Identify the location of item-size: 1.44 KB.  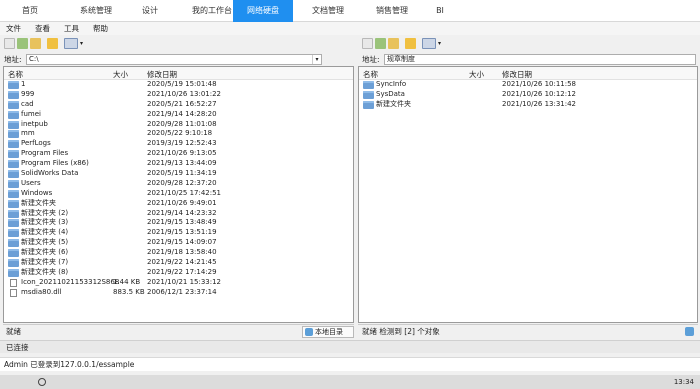
(127, 281).